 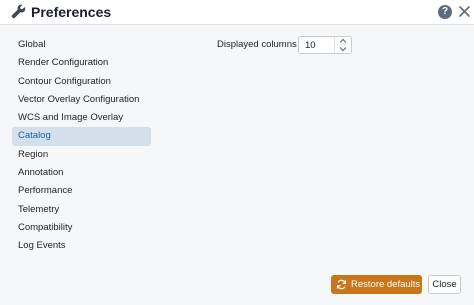 What do you see at coordinates (81, 228) in the screenshot?
I see `tab-compatibility: Compatibility` at bounding box center [81, 228].